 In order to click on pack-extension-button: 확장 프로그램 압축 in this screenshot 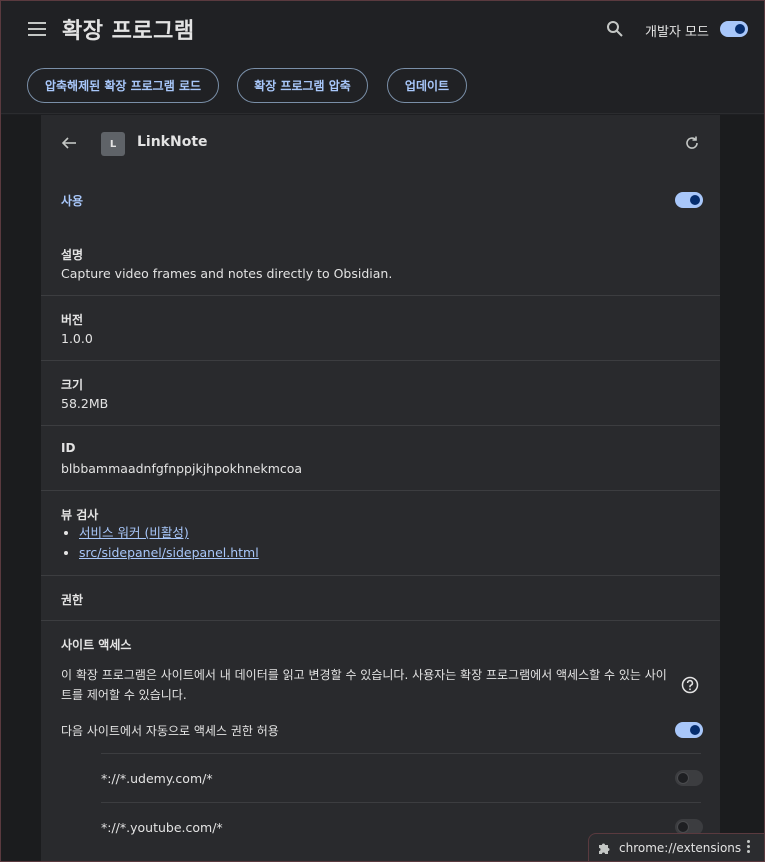, I will do `click(302, 85)`.